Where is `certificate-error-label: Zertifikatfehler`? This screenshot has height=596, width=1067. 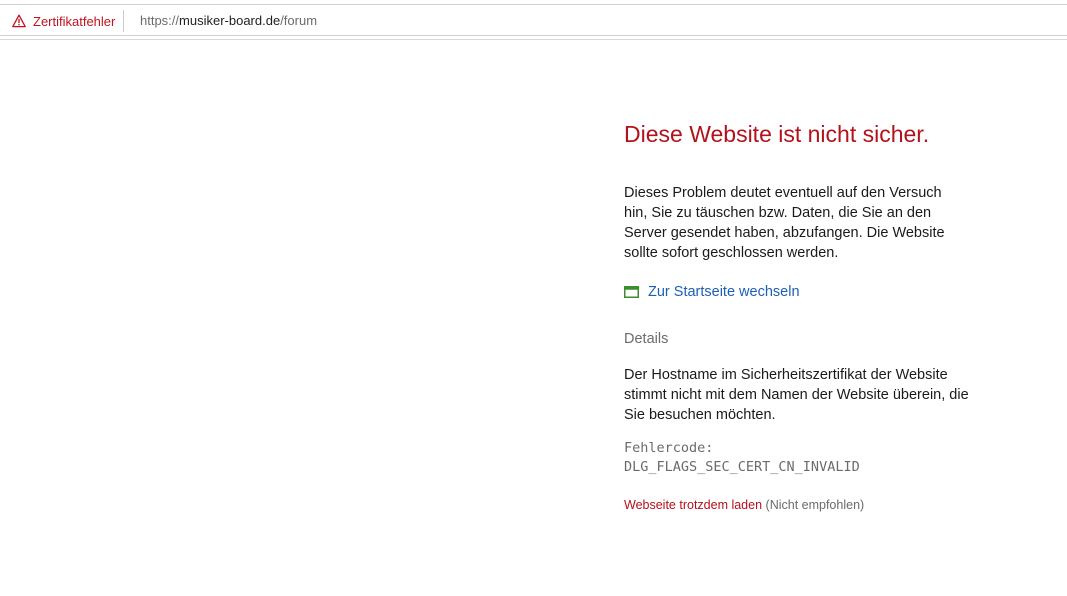 certificate-error-label: Zertifikatfehler is located at coordinates (74, 21).